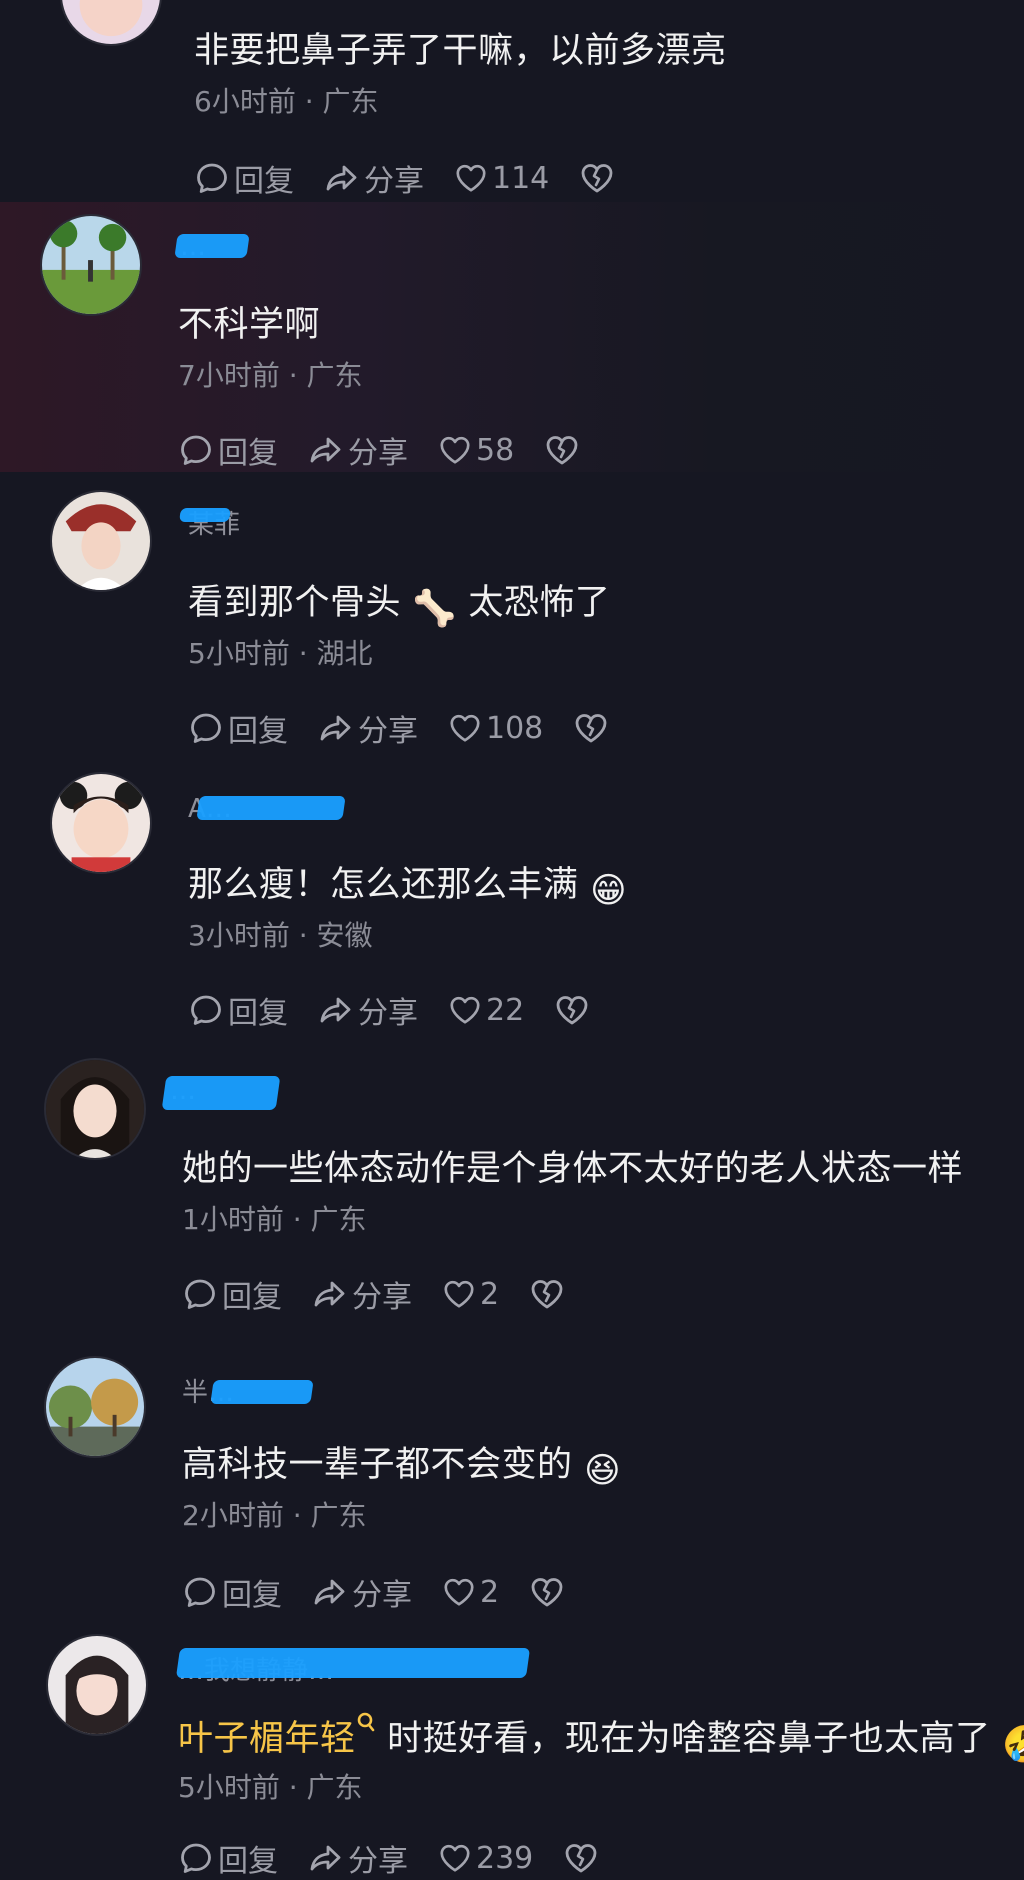 This screenshot has height=1880, width=1024. Describe the element at coordinates (495, 728) in the screenshot. I see `like-button: 108` at that location.